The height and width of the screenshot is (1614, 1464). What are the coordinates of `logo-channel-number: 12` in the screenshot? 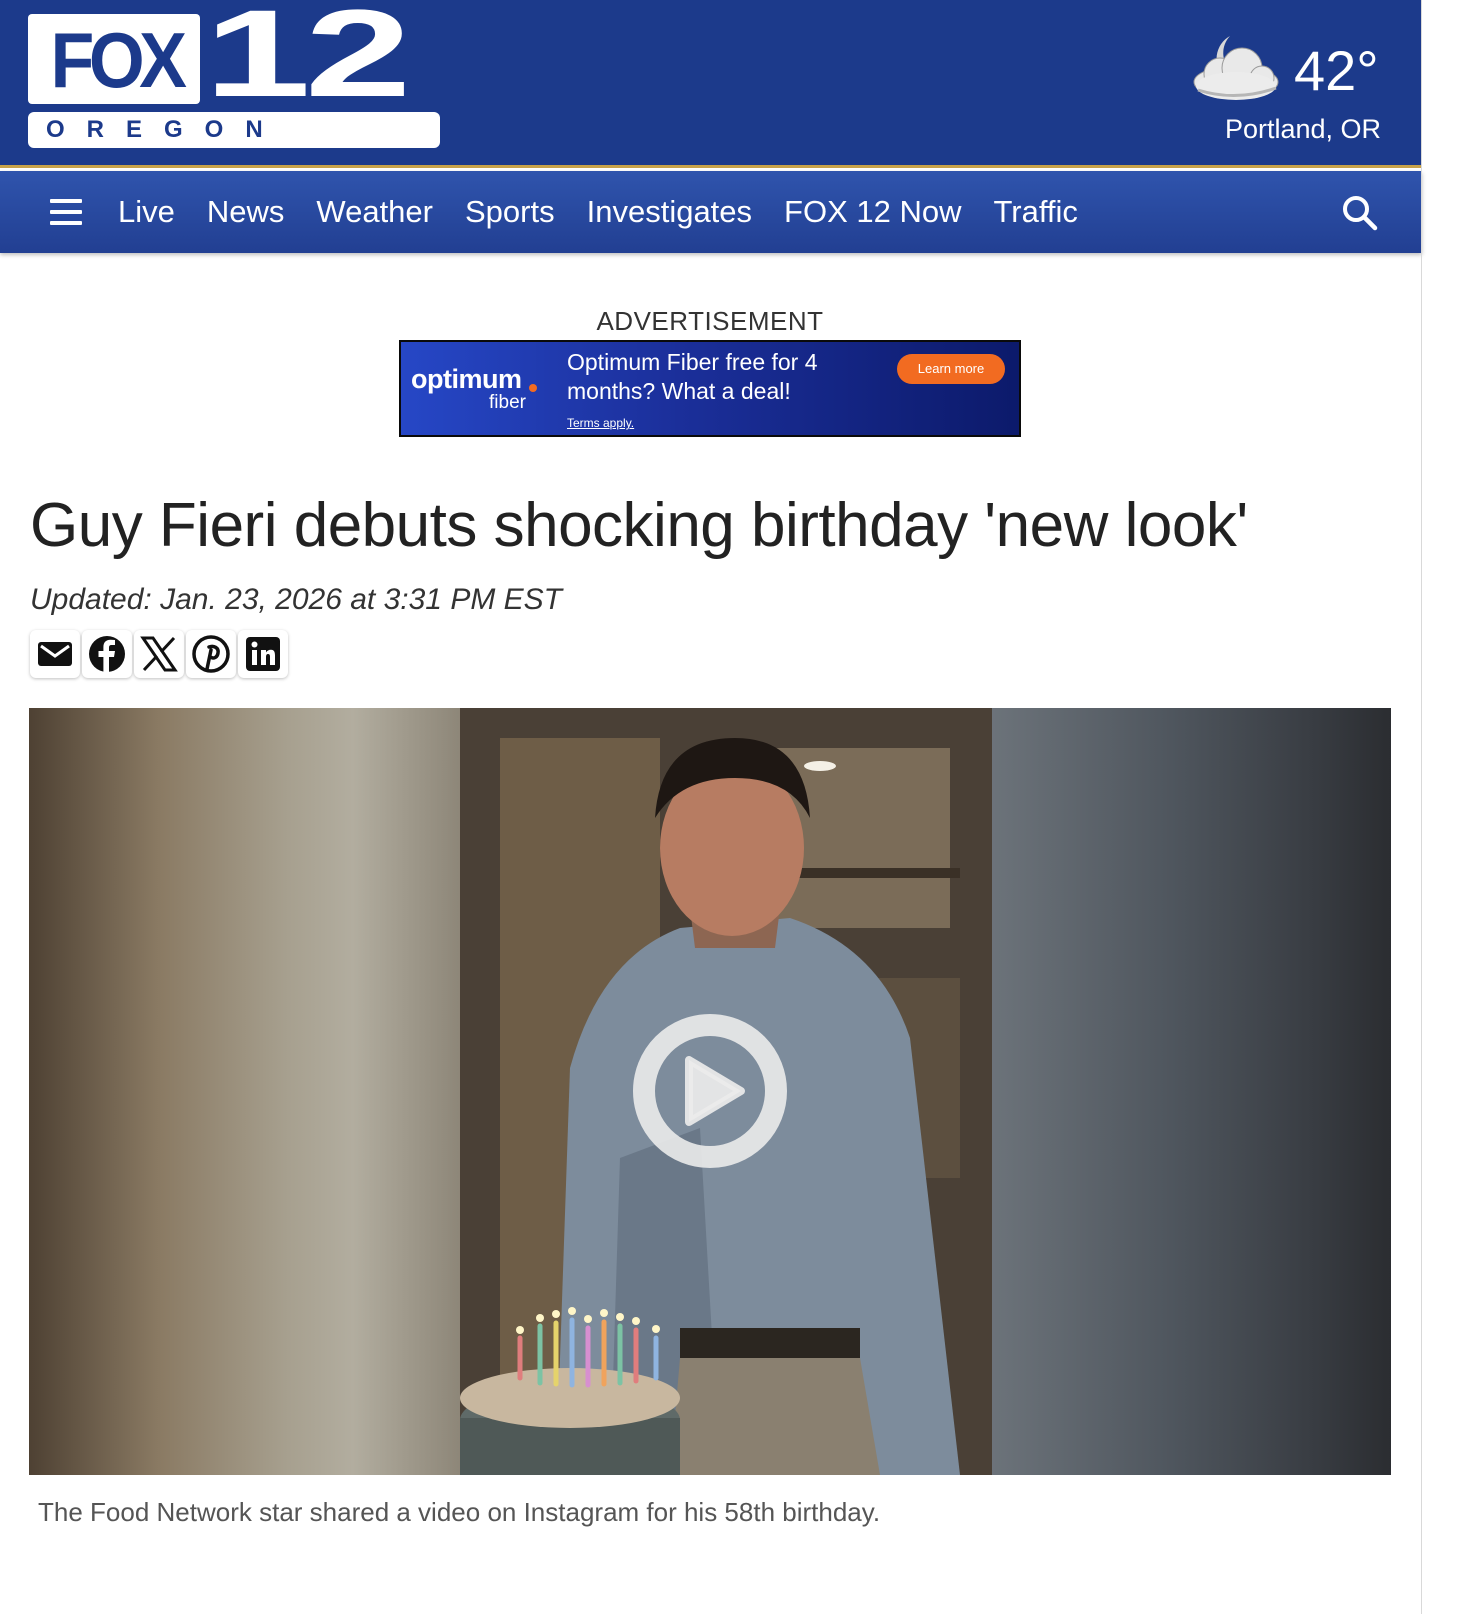 It's located at (308, 61).